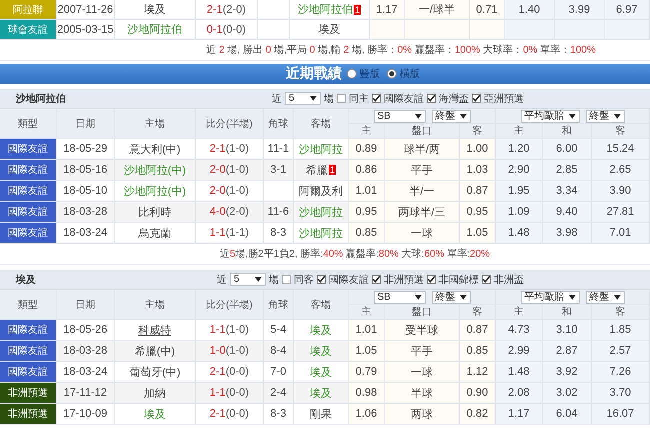 The image size is (650, 432). I want to click on odds-value: 0.85, so click(478, 351).